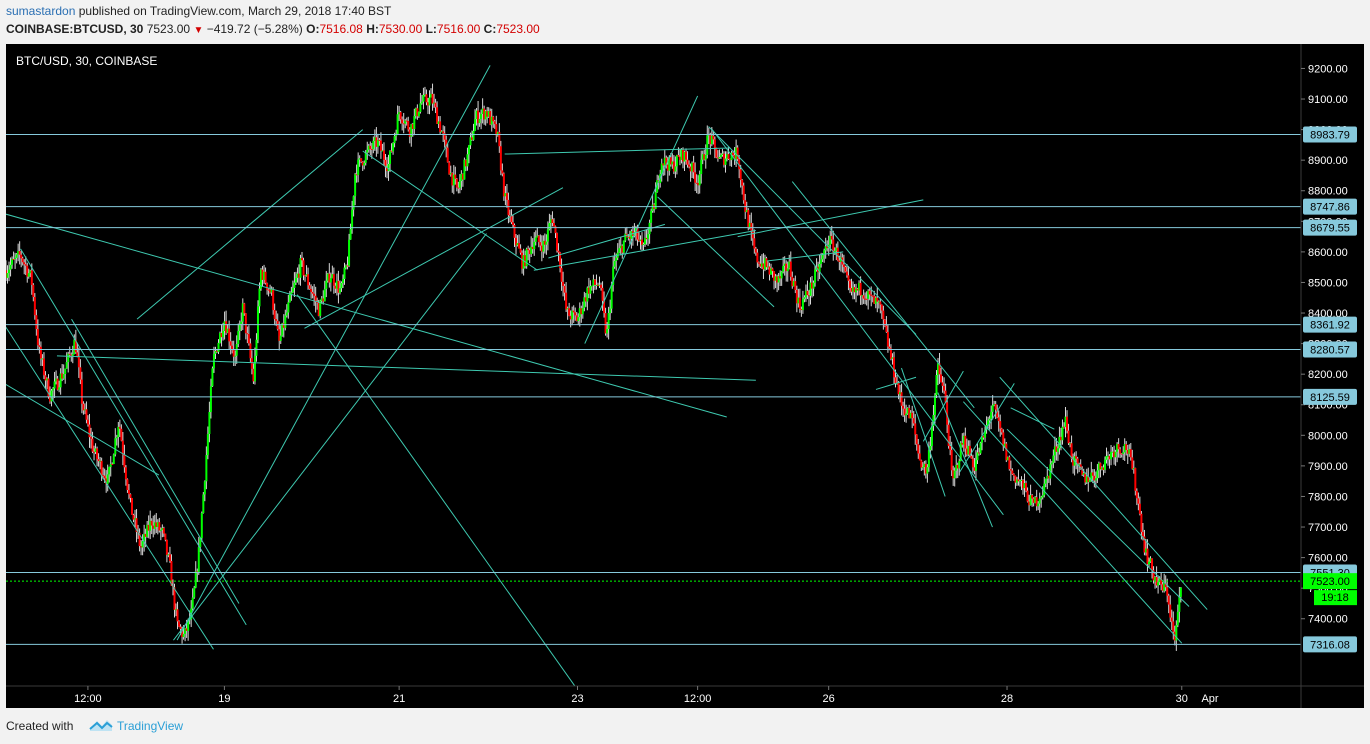 The image size is (1370, 744). What do you see at coordinates (1328, 69) in the screenshot?
I see `y-tick-label: 9200.00` at bounding box center [1328, 69].